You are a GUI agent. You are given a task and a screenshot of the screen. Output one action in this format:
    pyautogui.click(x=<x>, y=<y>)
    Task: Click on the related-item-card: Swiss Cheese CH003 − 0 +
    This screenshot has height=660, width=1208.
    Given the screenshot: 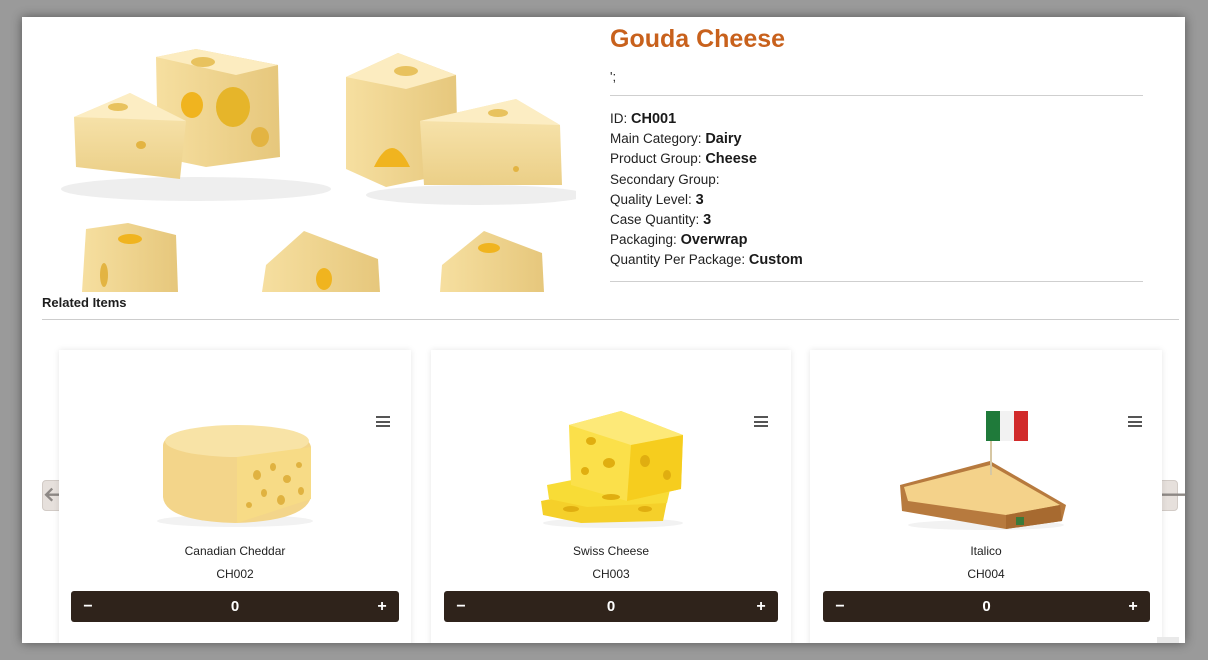 What is the action you would take?
    pyautogui.click(x=611, y=496)
    